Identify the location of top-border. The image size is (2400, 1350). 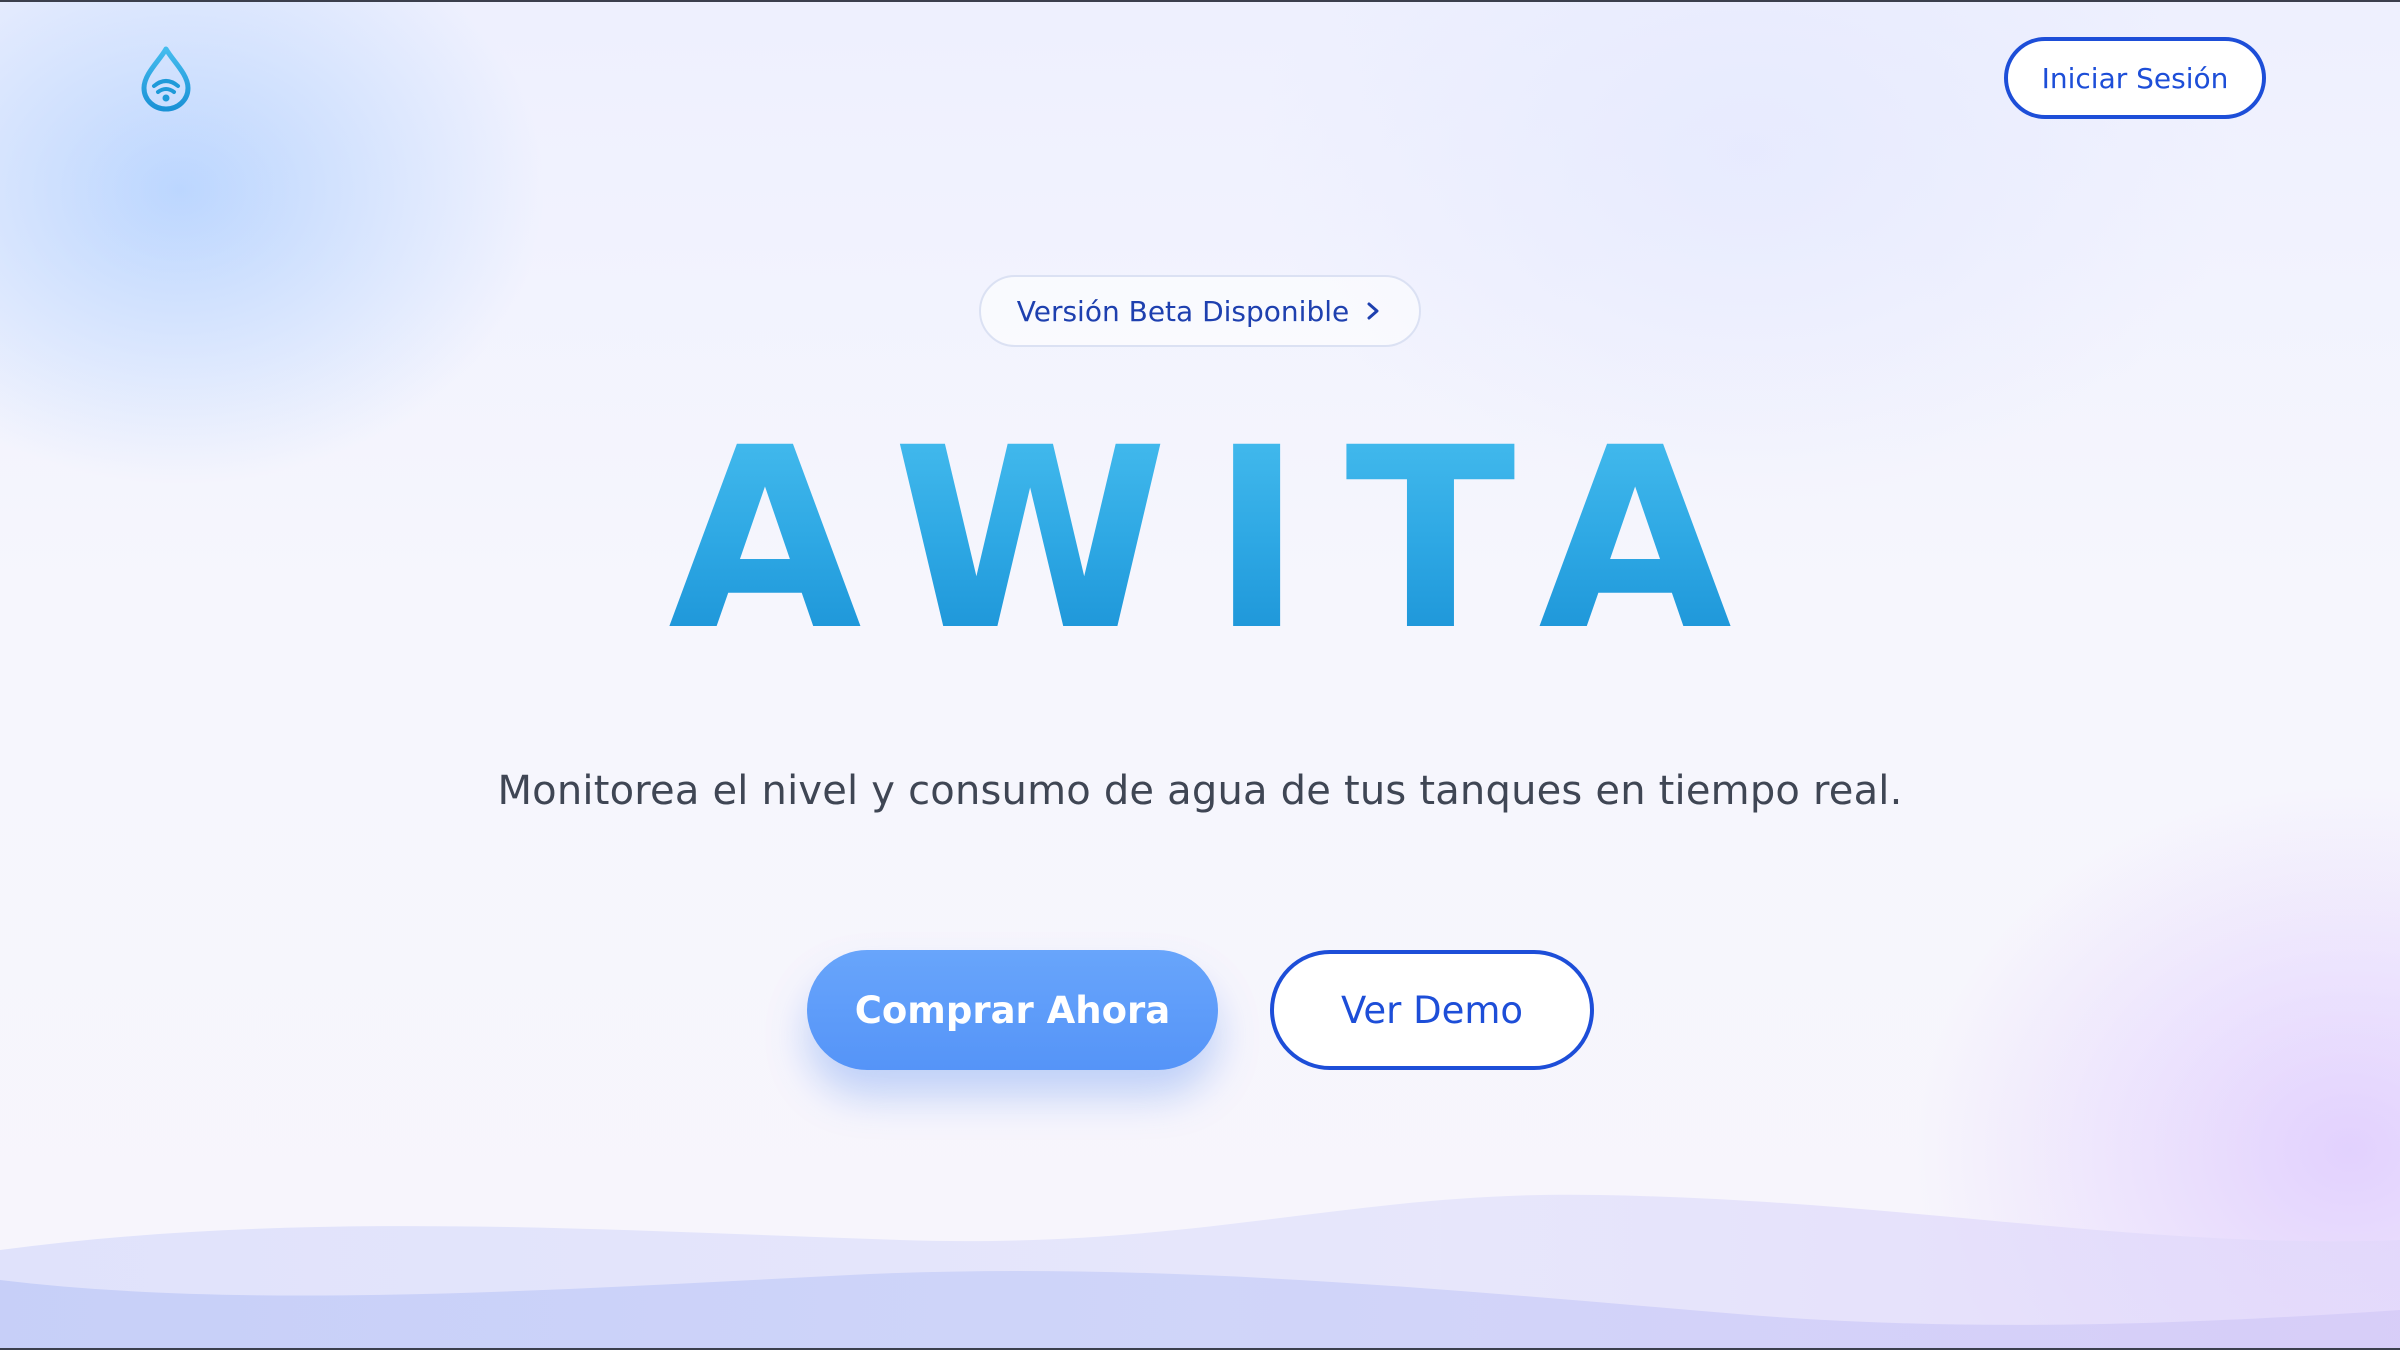
(1200, 1).